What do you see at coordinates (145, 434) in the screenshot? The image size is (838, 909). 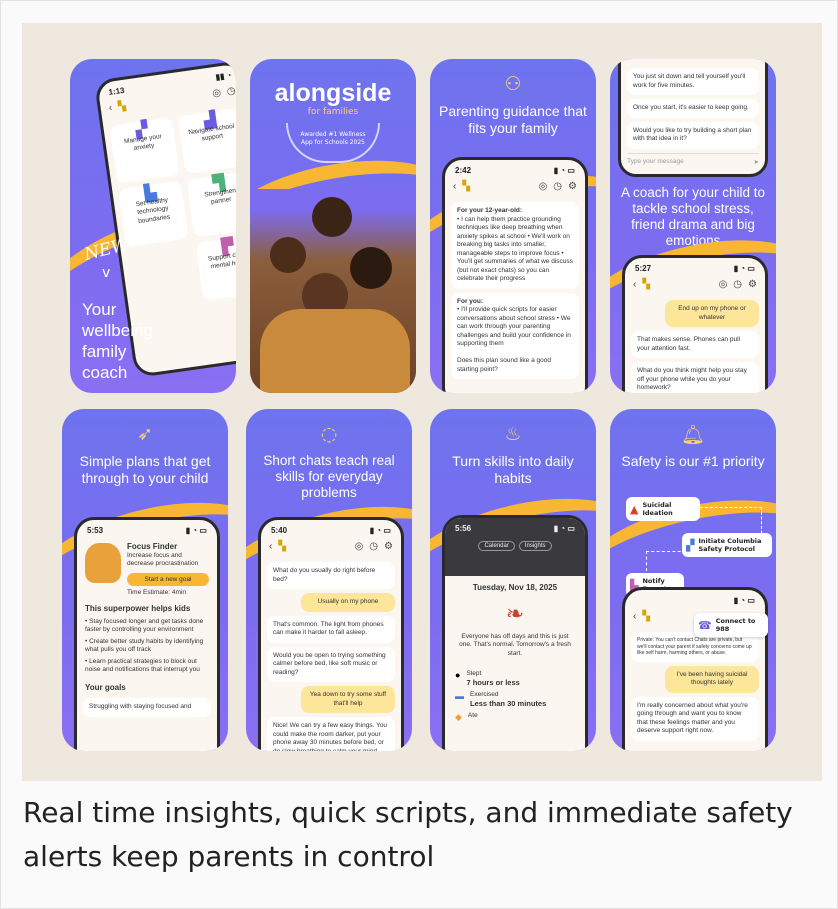 I see `rocket-icon: ➶` at bounding box center [145, 434].